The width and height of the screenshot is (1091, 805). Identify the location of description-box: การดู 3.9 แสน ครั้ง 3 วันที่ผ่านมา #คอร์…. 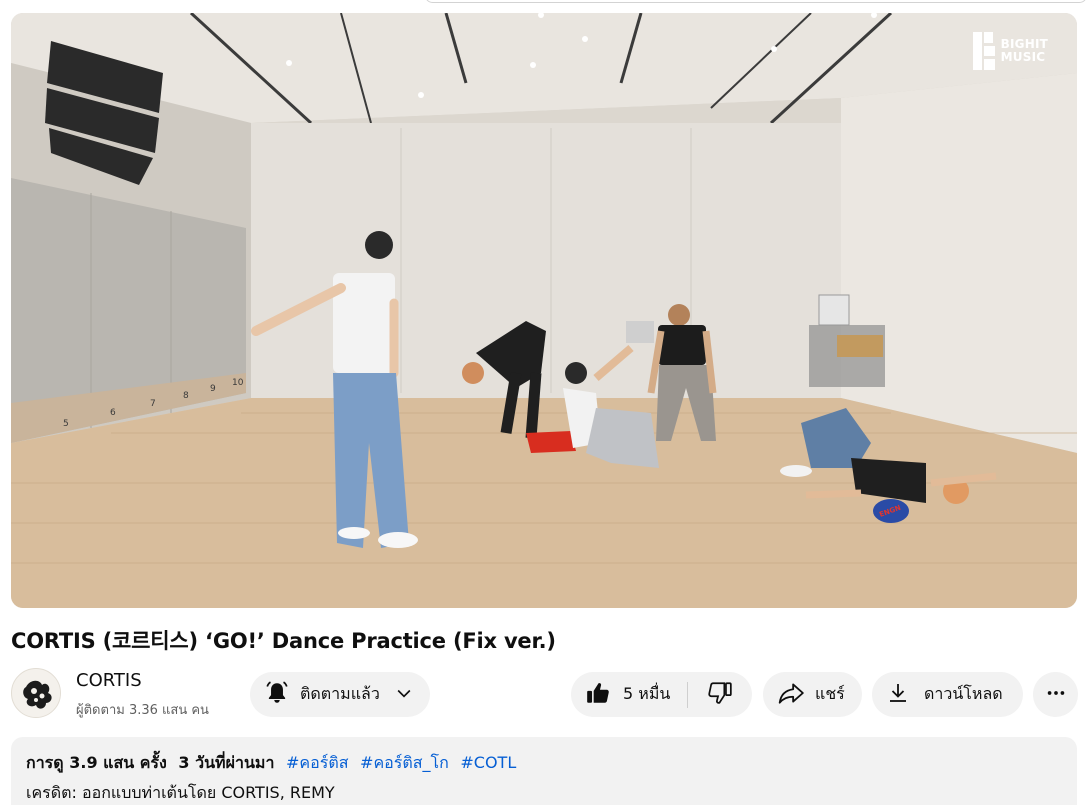
(544, 771).